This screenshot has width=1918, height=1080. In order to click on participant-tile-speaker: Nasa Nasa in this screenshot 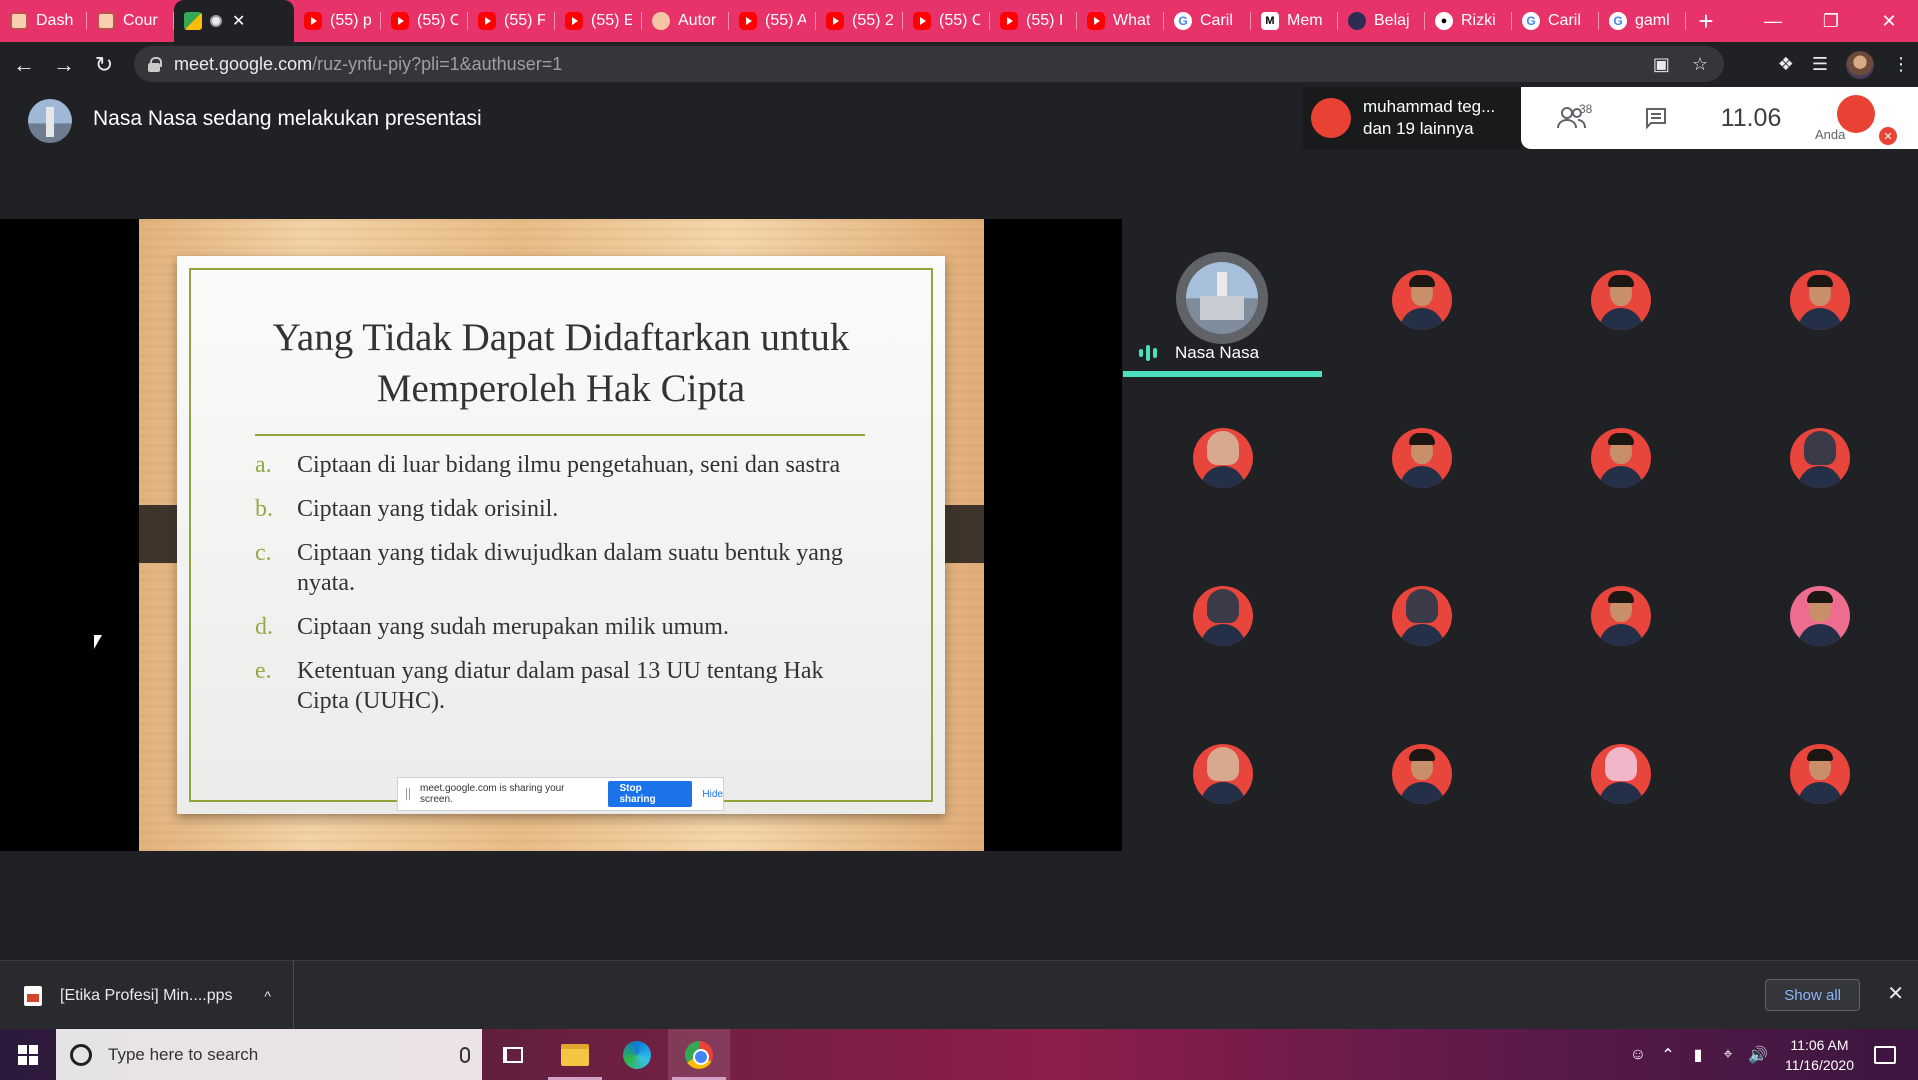, I will do `click(1222, 298)`.